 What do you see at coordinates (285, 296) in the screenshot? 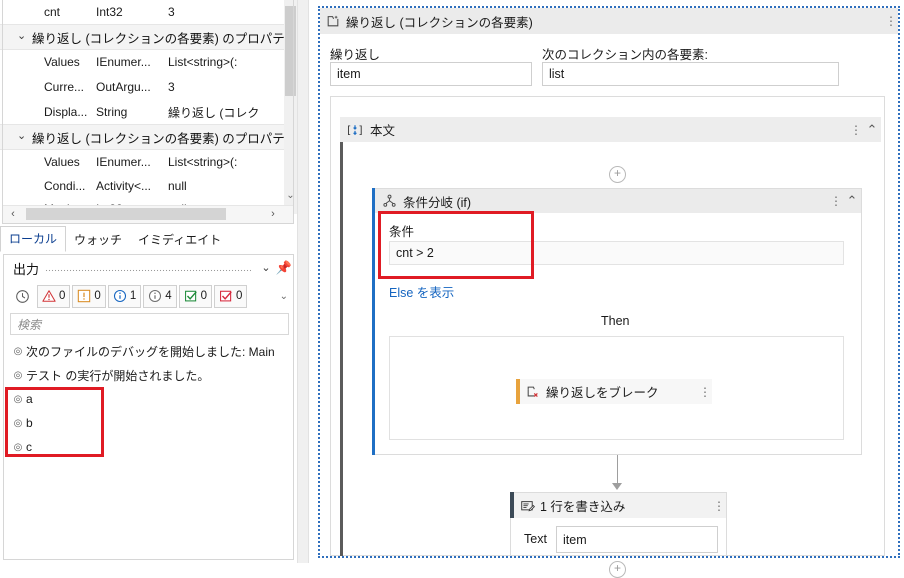
I see `overflow-chevron-icon: ⌄` at bounding box center [285, 296].